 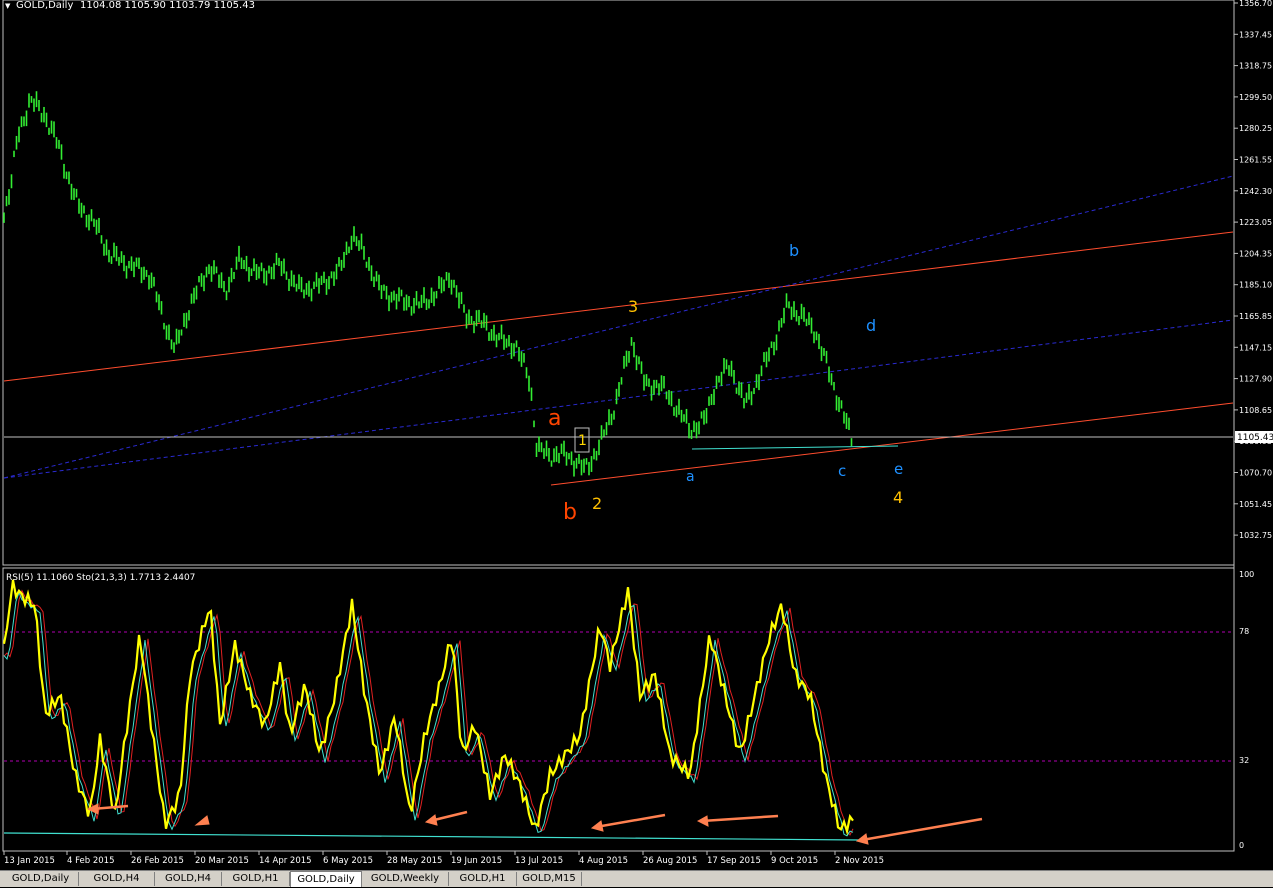 What do you see at coordinates (1244, 631) in the screenshot?
I see `indicator-level-label: 78` at bounding box center [1244, 631].